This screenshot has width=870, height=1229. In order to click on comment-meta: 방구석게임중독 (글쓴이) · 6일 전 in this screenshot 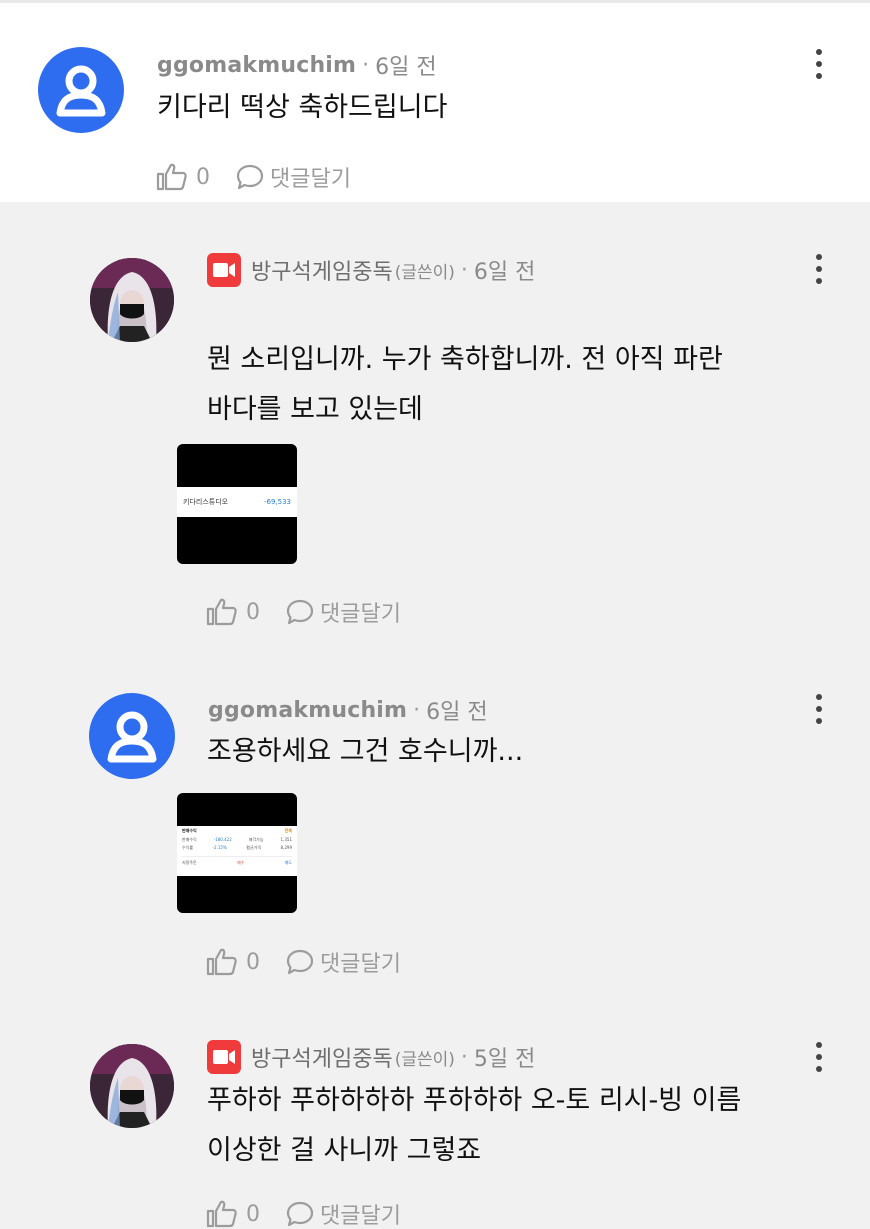, I will do `click(371, 270)`.